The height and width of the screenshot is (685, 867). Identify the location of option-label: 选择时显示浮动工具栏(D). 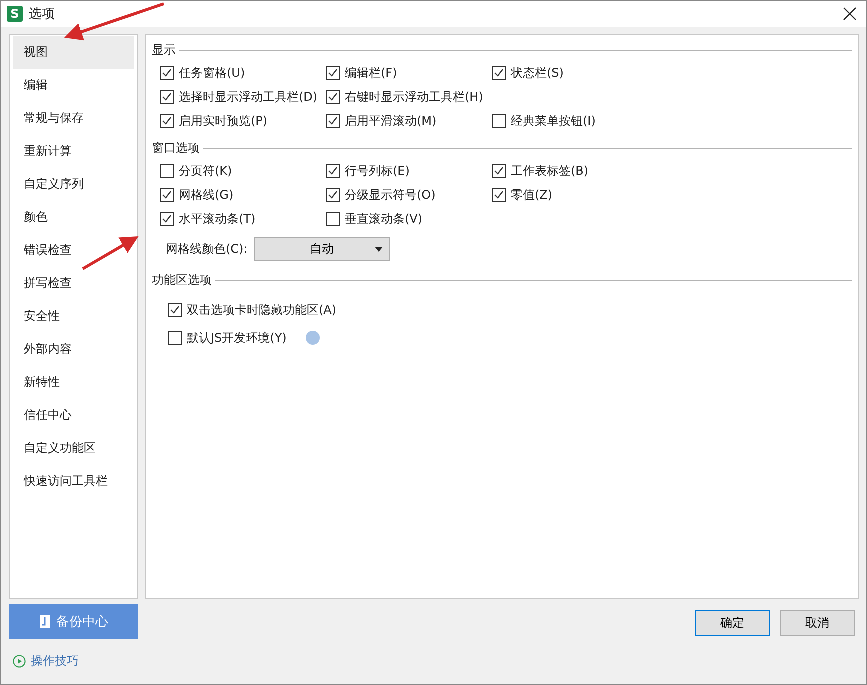
(248, 97).